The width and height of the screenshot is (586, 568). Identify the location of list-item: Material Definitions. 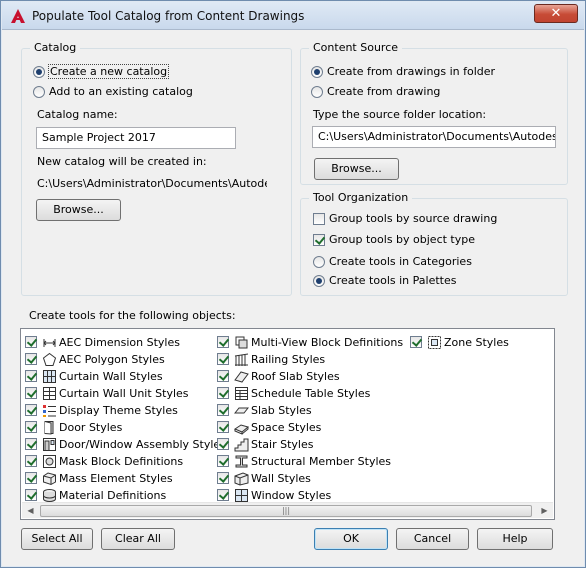
(95, 495).